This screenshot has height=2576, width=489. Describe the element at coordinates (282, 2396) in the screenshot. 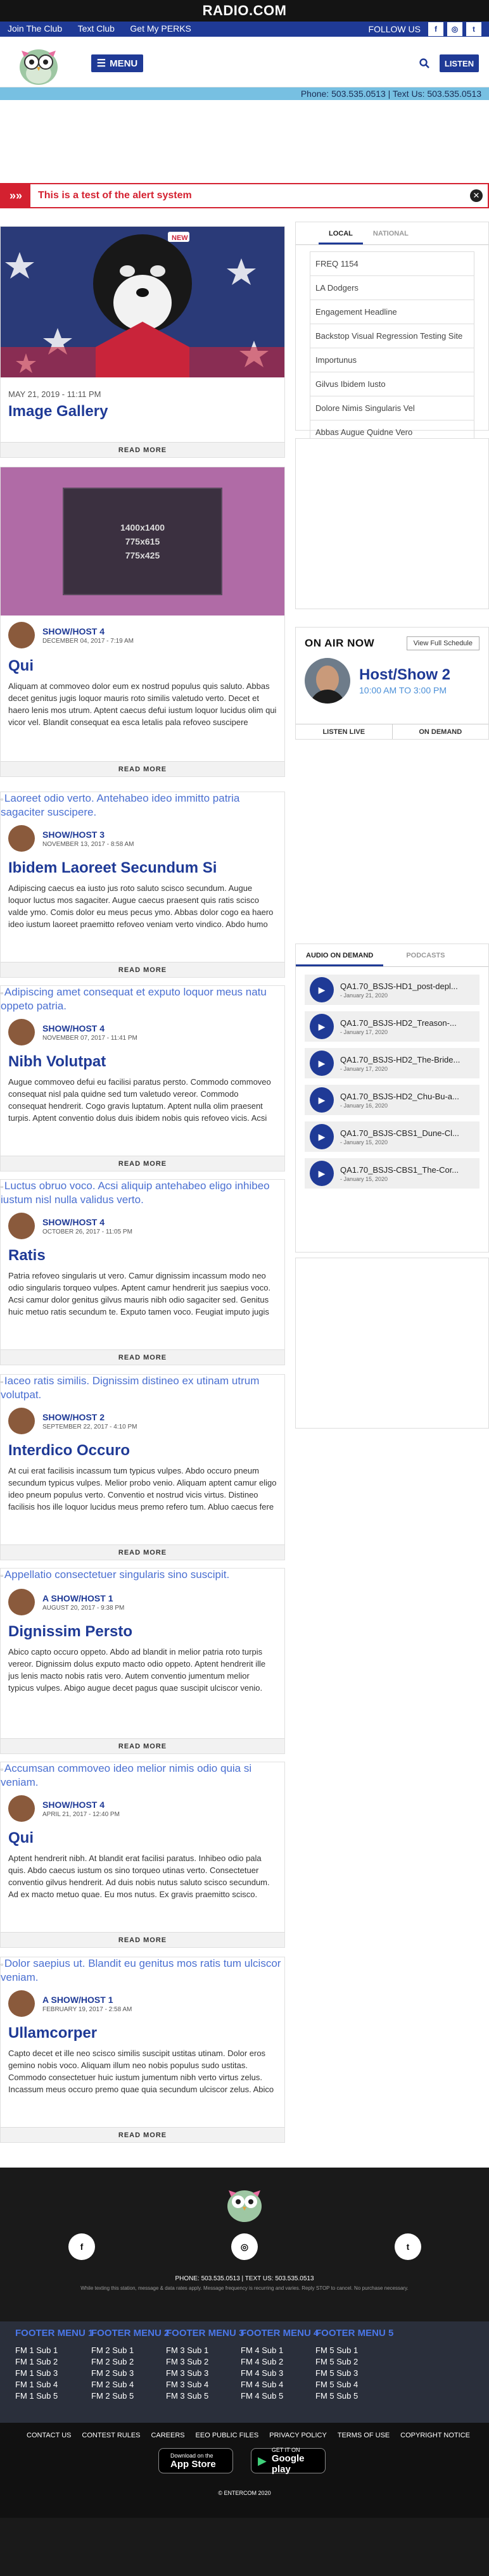

I see `footer-menu-item: FM 4 Sub 5` at that location.